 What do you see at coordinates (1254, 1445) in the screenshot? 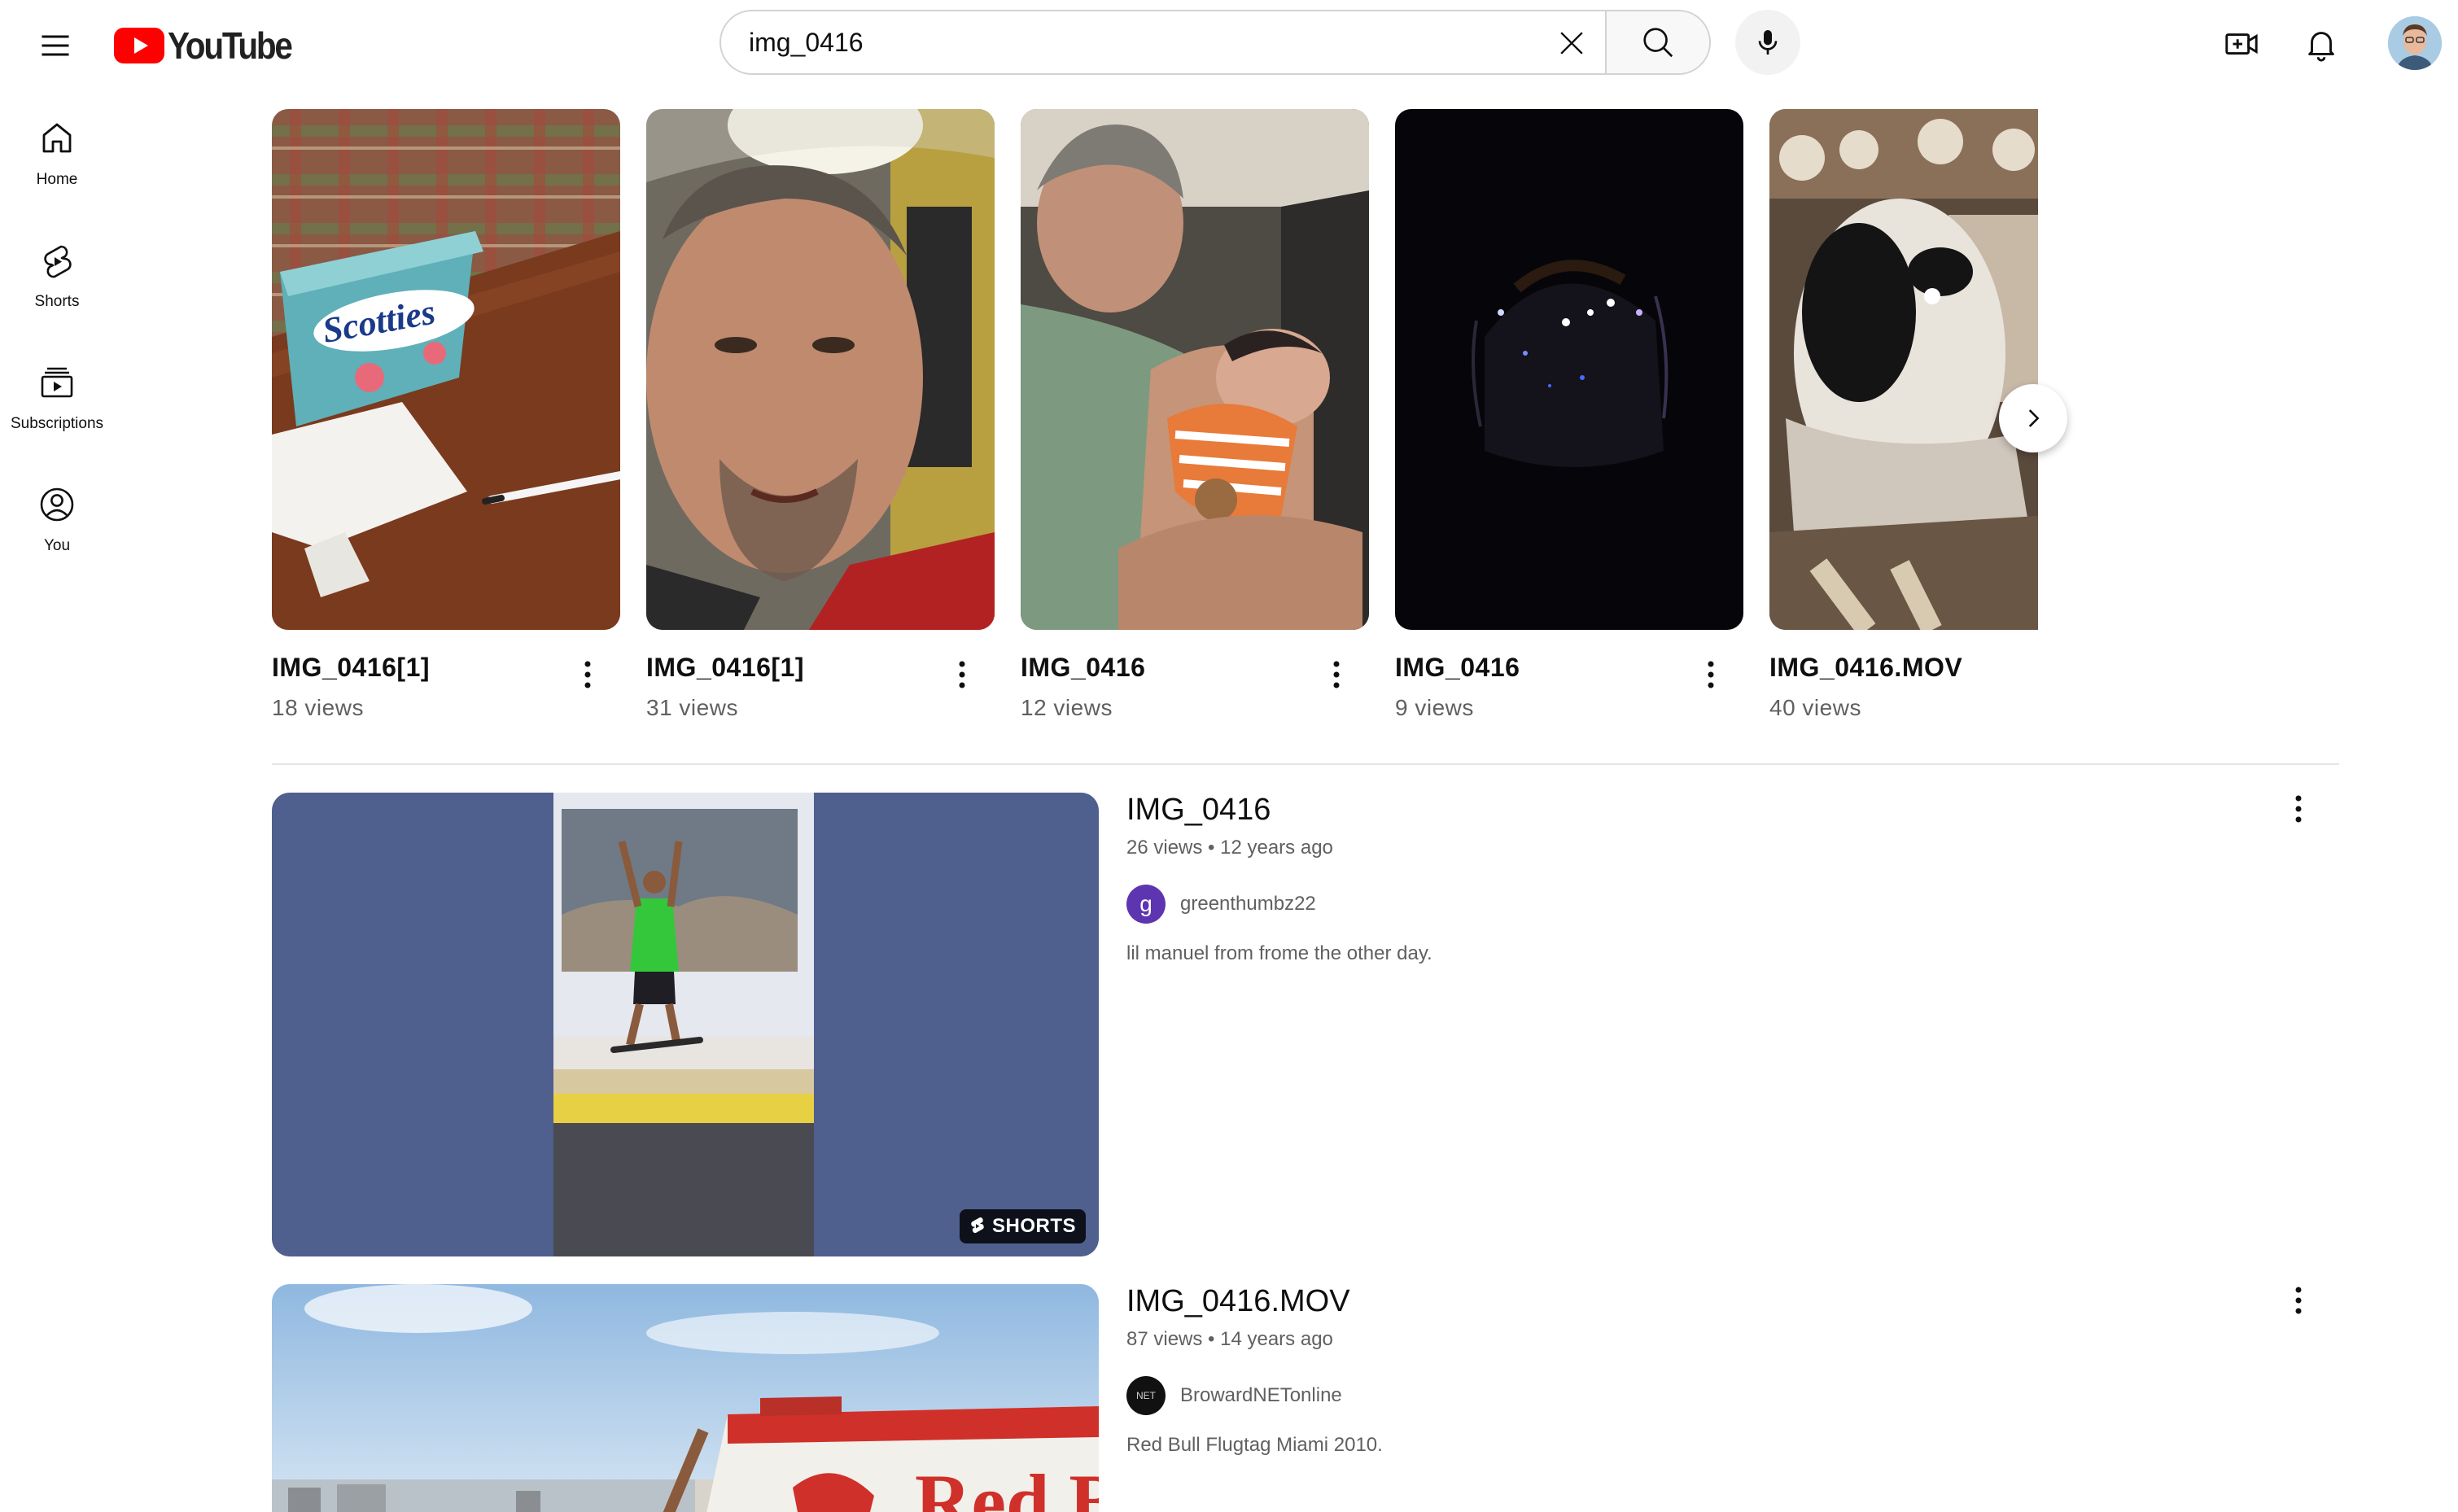
I see `video-description-snippet: Red Bull Flugtag Miami 2010.` at bounding box center [1254, 1445].